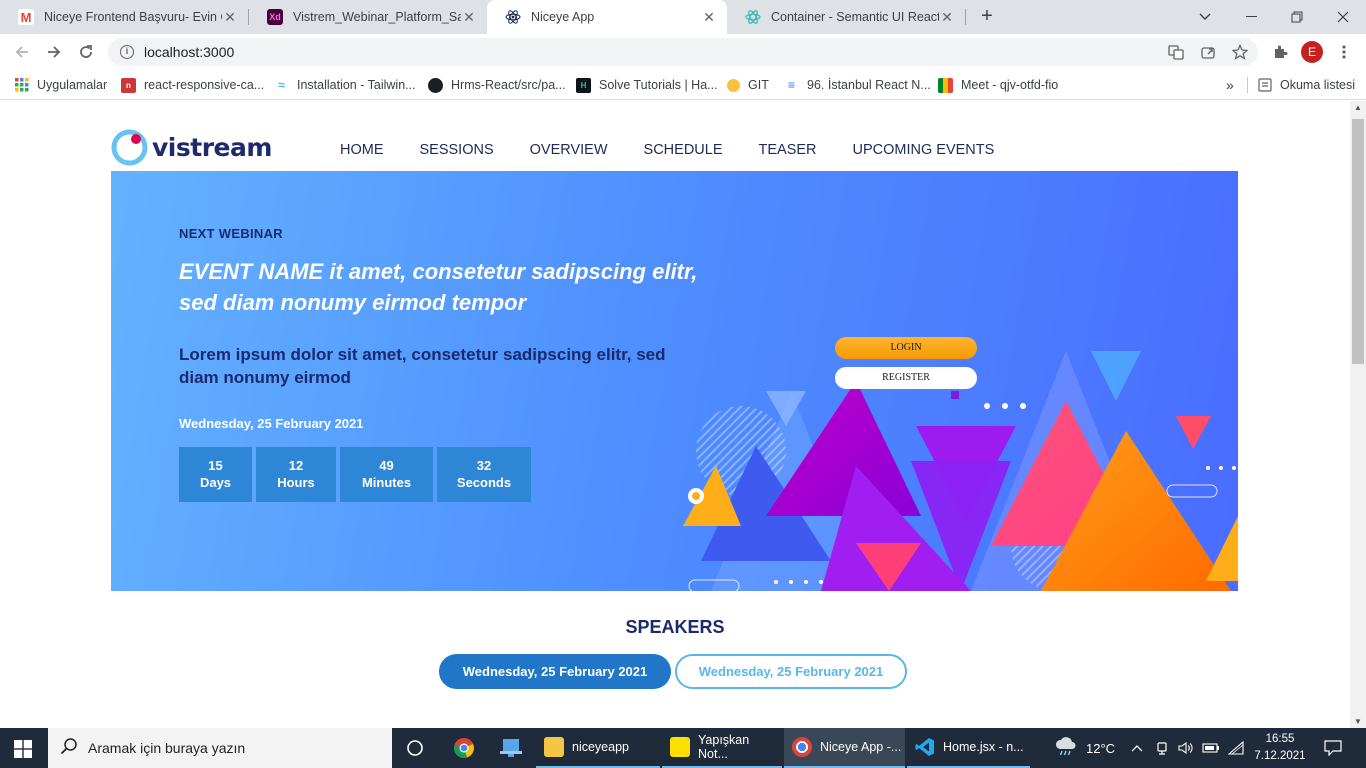 This screenshot has width=1366, height=768. Describe the element at coordinates (386, 465) in the screenshot. I see `countdown-value: 49` at that location.